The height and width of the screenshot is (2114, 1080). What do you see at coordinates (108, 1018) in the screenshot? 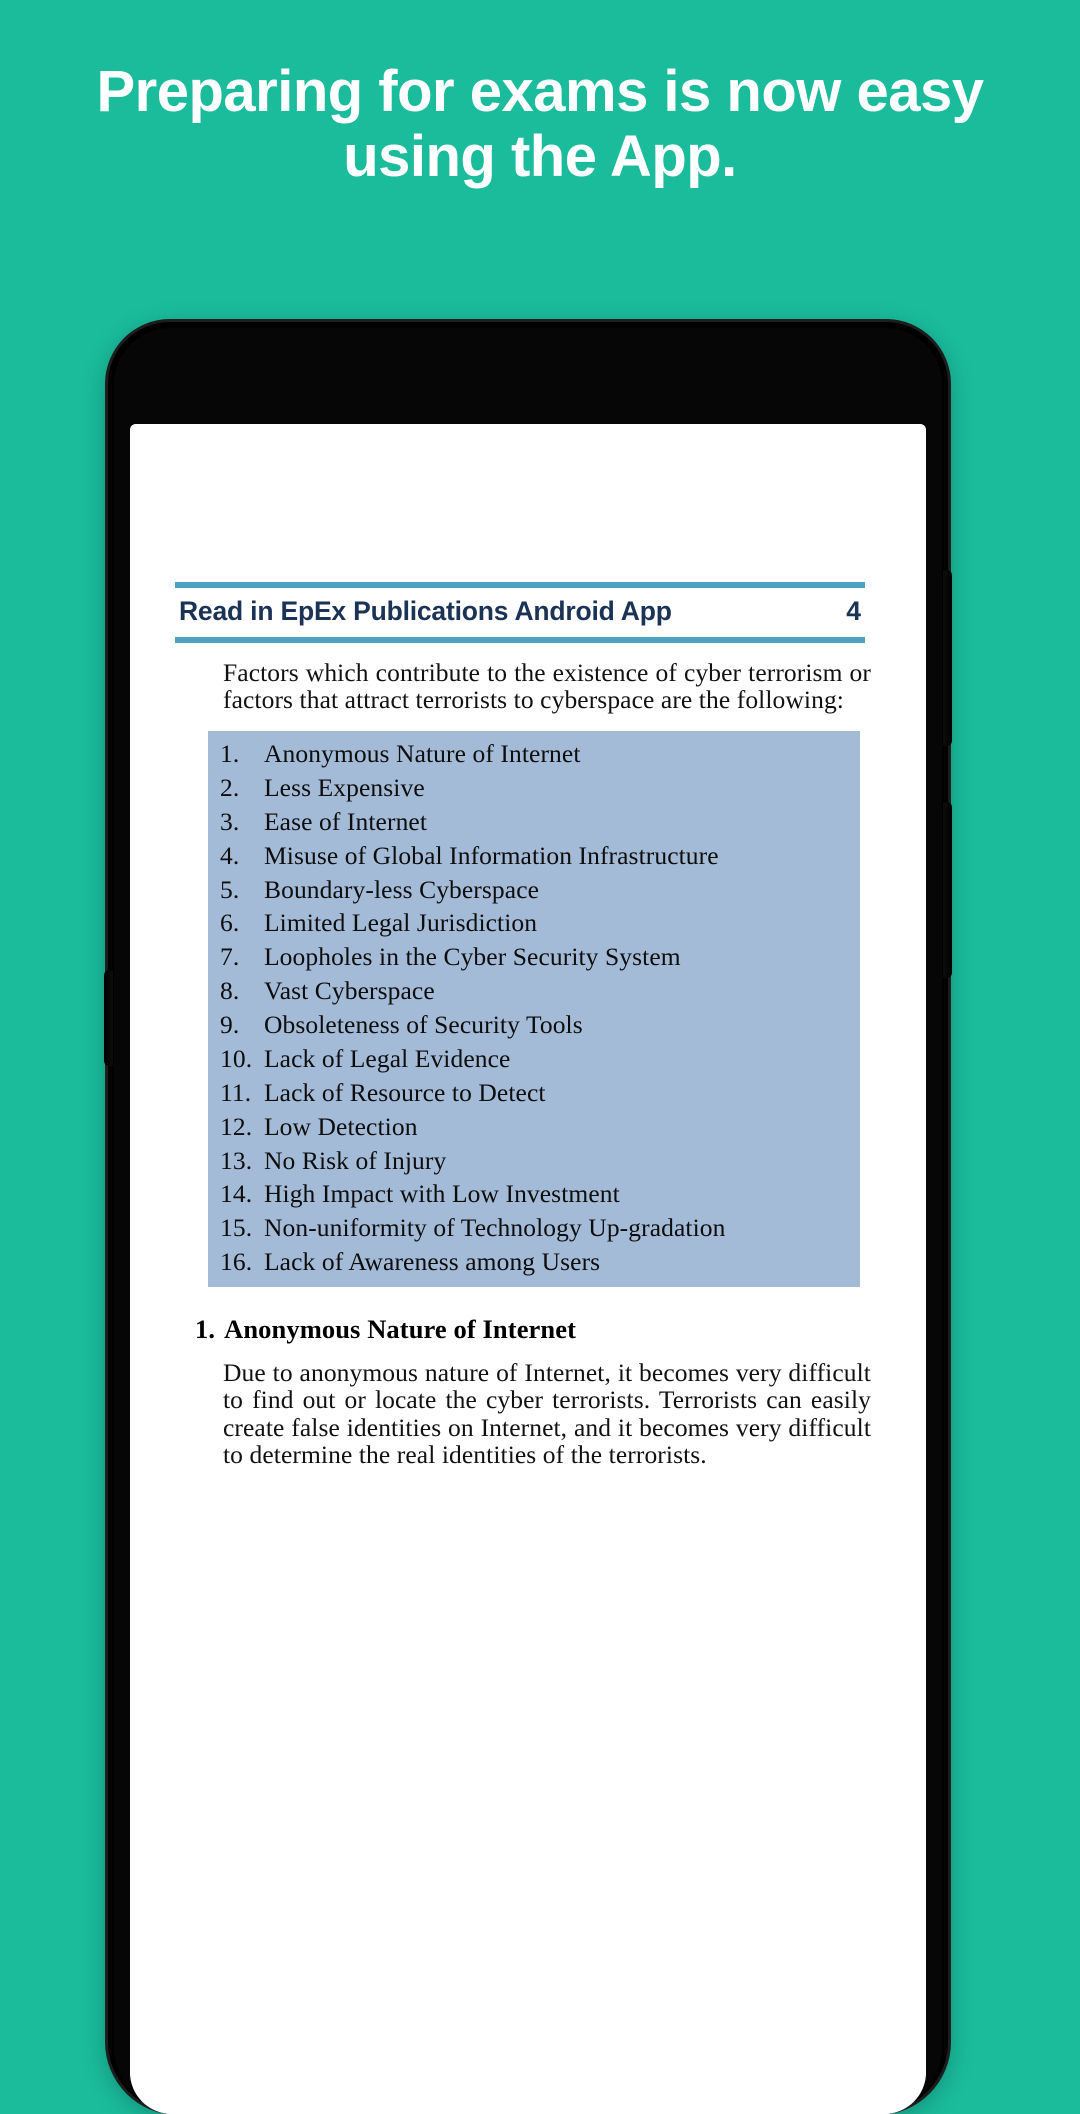
I see `power-button` at bounding box center [108, 1018].